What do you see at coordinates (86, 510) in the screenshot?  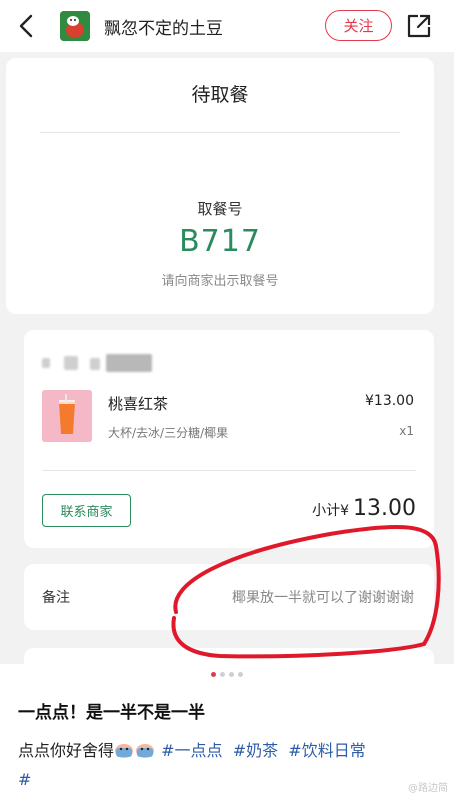 I see `contact-merchant-button: 联系商家` at bounding box center [86, 510].